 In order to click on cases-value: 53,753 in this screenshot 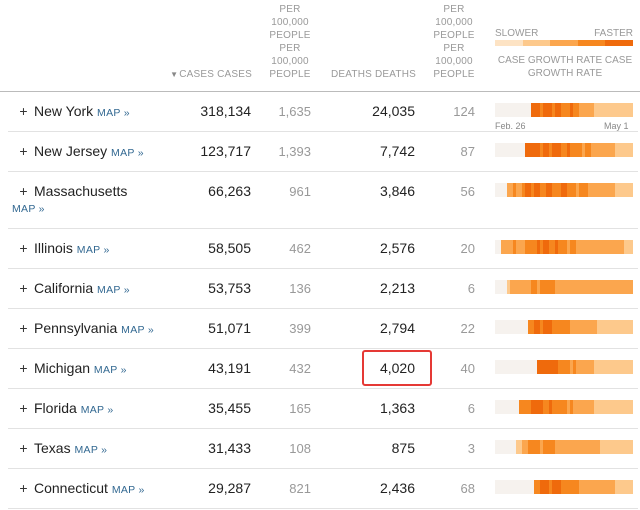, I will do `click(229, 288)`.